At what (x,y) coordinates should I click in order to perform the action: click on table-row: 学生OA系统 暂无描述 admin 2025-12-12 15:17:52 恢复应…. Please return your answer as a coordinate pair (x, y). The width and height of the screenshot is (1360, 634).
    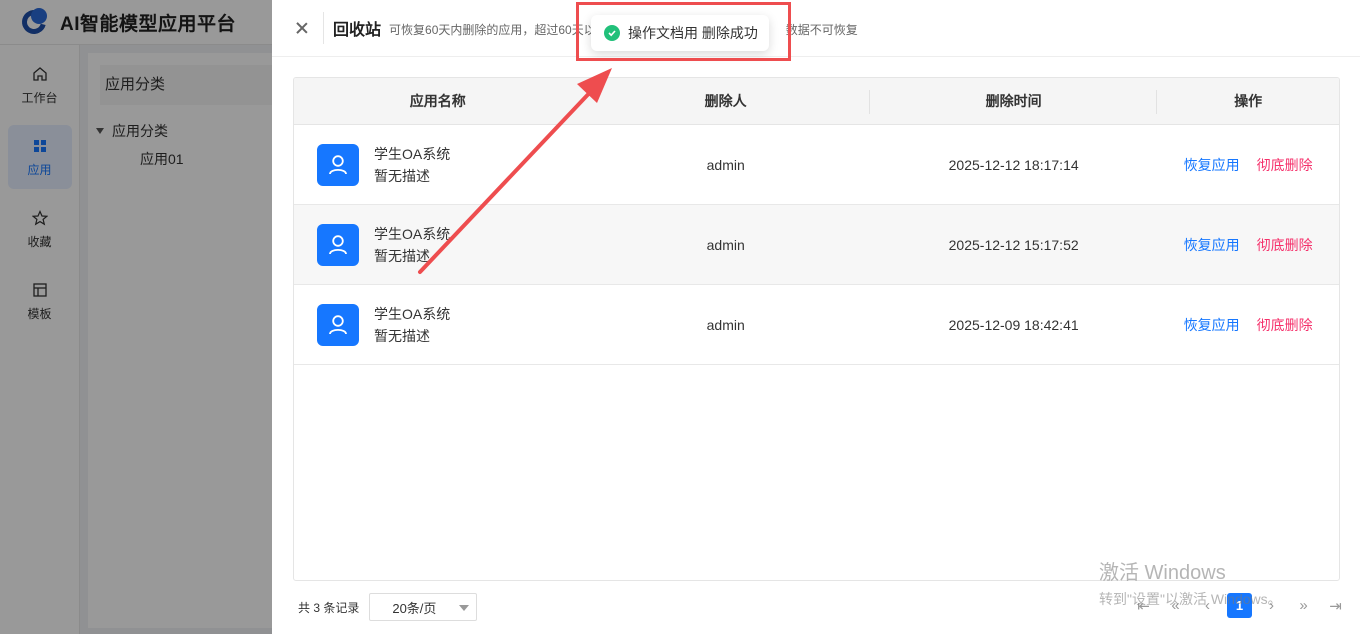
    Looking at the image, I should click on (816, 245).